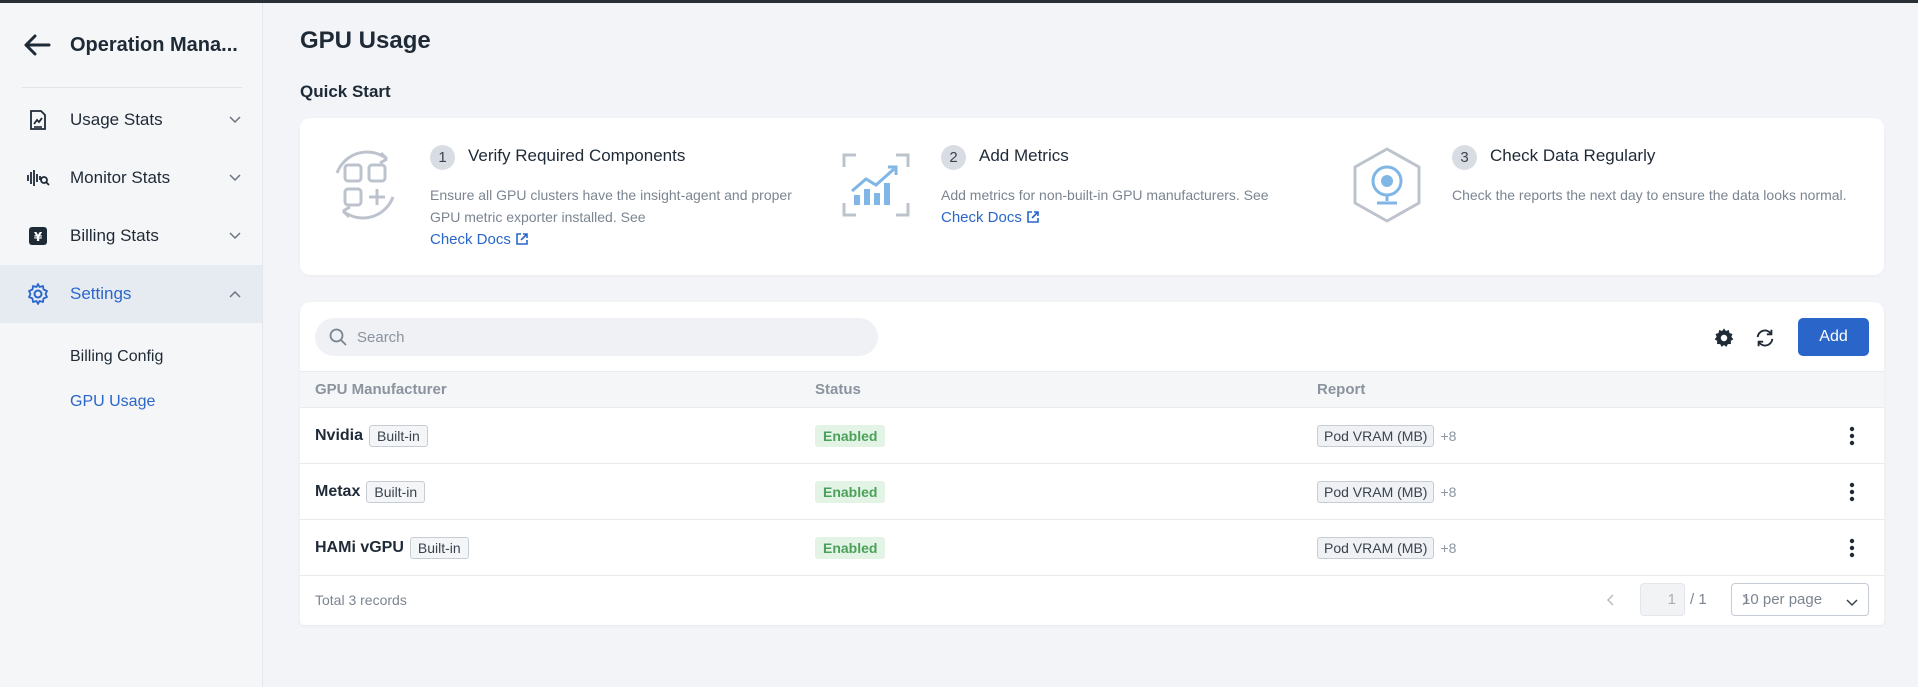 The width and height of the screenshot is (1918, 687). Describe the element at coordinates (1698, 599) in the screenshot. I see `page-total: / 1` at that location.